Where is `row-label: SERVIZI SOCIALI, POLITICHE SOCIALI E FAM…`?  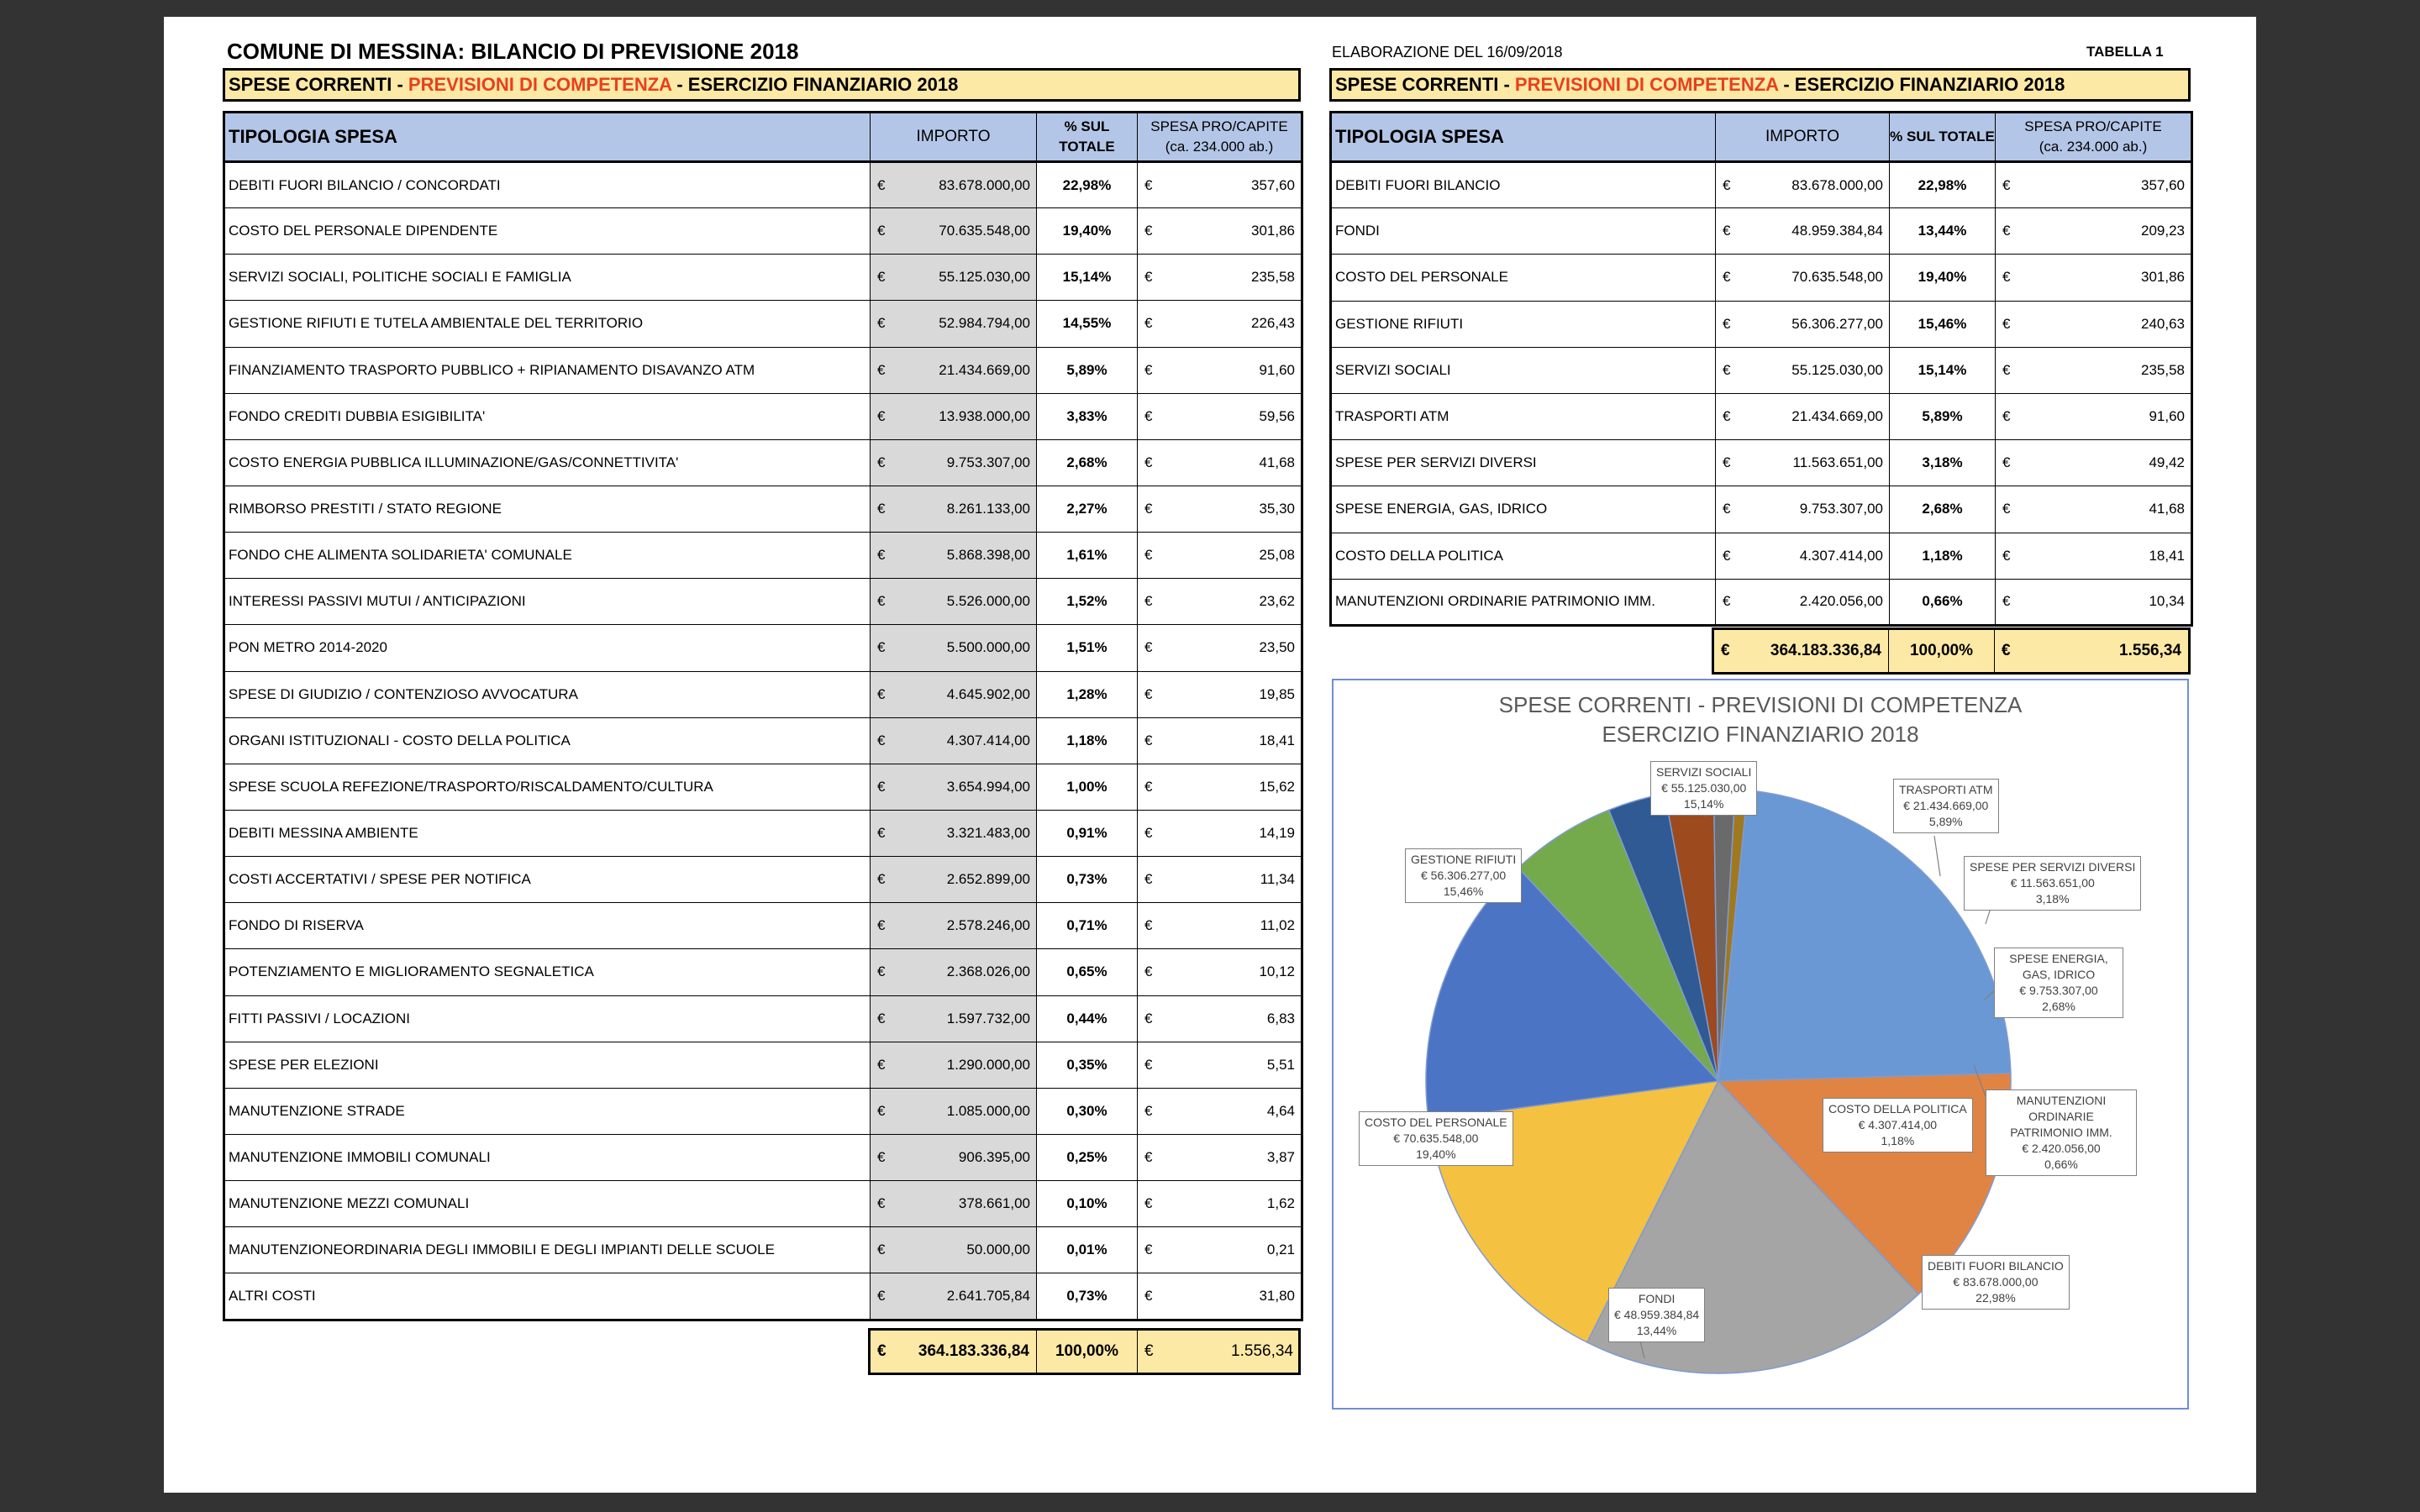 row-label: SERVIZI SOCIALI, POLITICHE SOCIALI E FAM… is located at coordinates (547, 278).